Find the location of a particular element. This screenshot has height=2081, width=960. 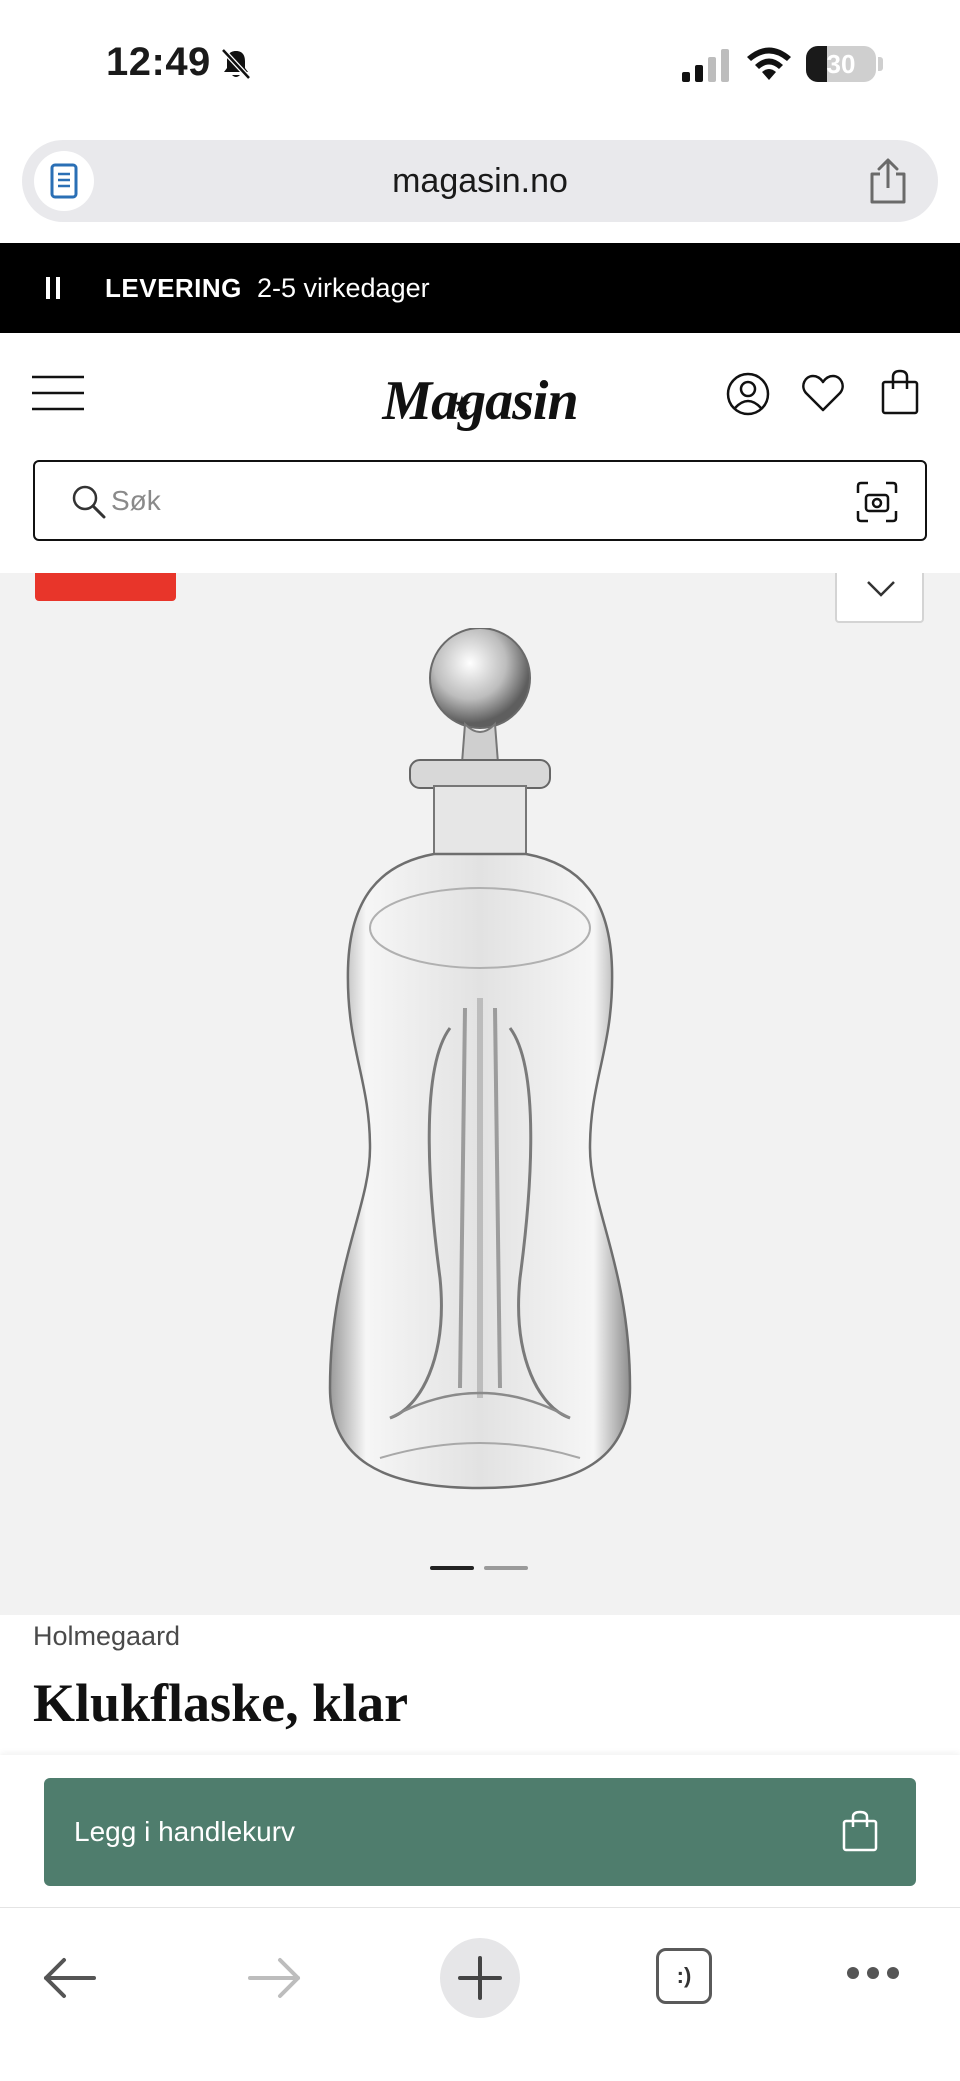

search-icon is located at coordinates (89, 502).